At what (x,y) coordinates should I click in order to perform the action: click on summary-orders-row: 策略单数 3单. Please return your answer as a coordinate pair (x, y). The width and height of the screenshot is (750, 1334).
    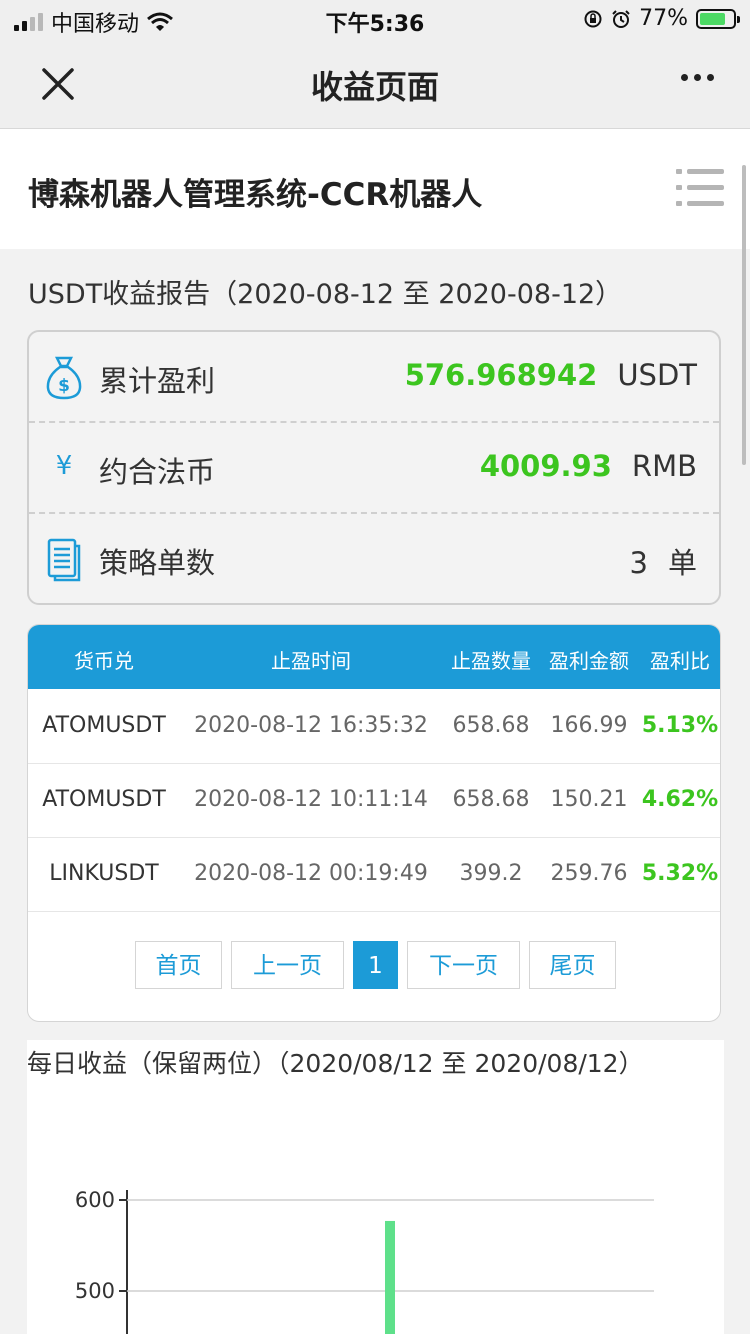
    Looking at the image, I should click on (374, 559).